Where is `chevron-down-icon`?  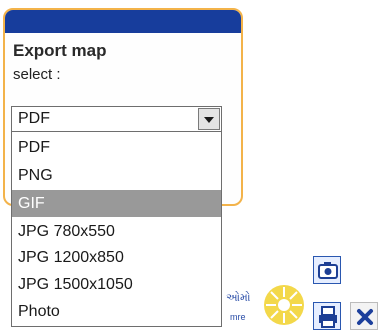 chevron-down-icon is located at coordinates (209, 119).